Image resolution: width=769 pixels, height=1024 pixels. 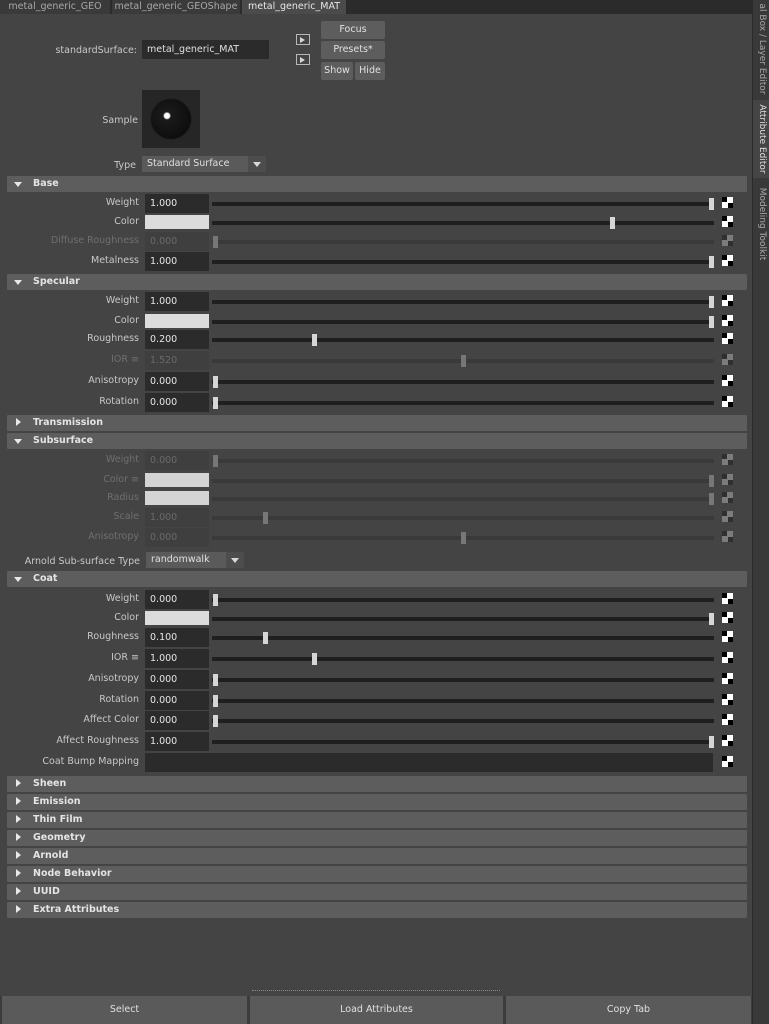 I want to click on section-sheen: Sheen, so click(x=377, y=784).